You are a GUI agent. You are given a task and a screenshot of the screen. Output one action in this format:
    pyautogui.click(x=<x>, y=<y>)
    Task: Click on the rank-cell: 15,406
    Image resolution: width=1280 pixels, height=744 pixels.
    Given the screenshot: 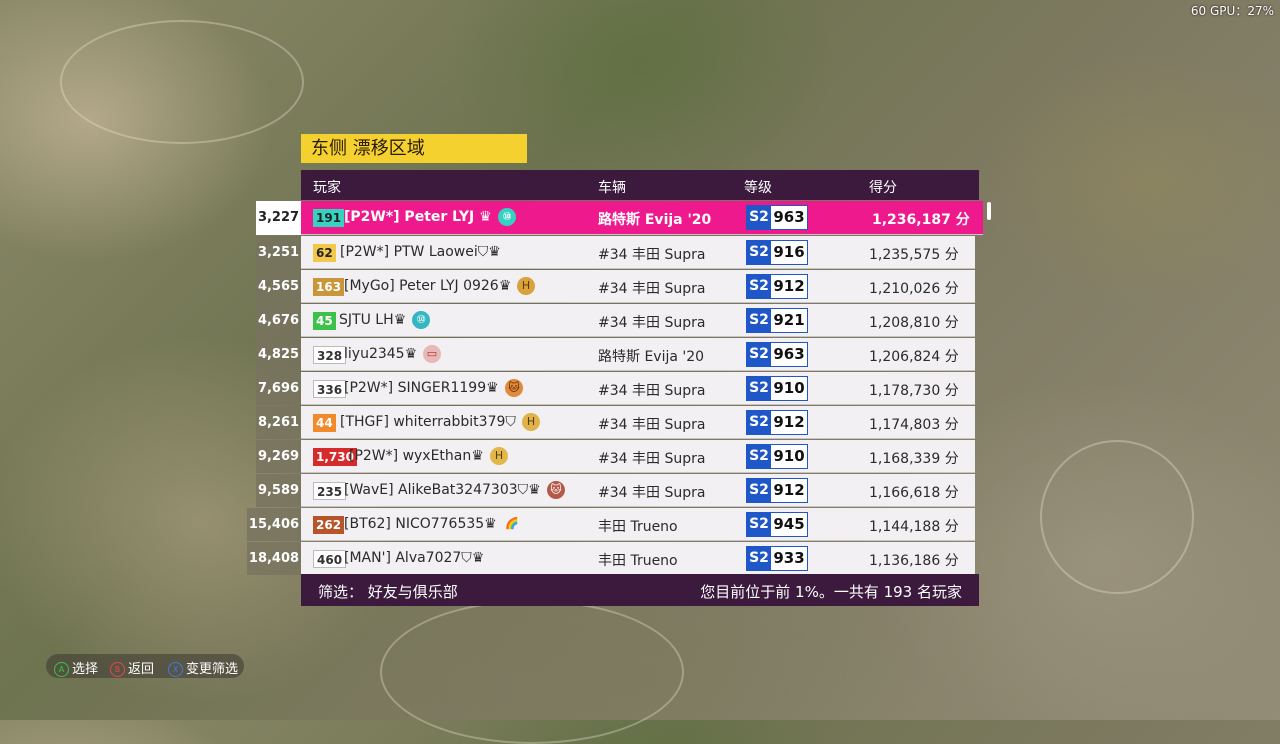 What is the action you would take?
    pyautogui.click(x=274, y=524)
    